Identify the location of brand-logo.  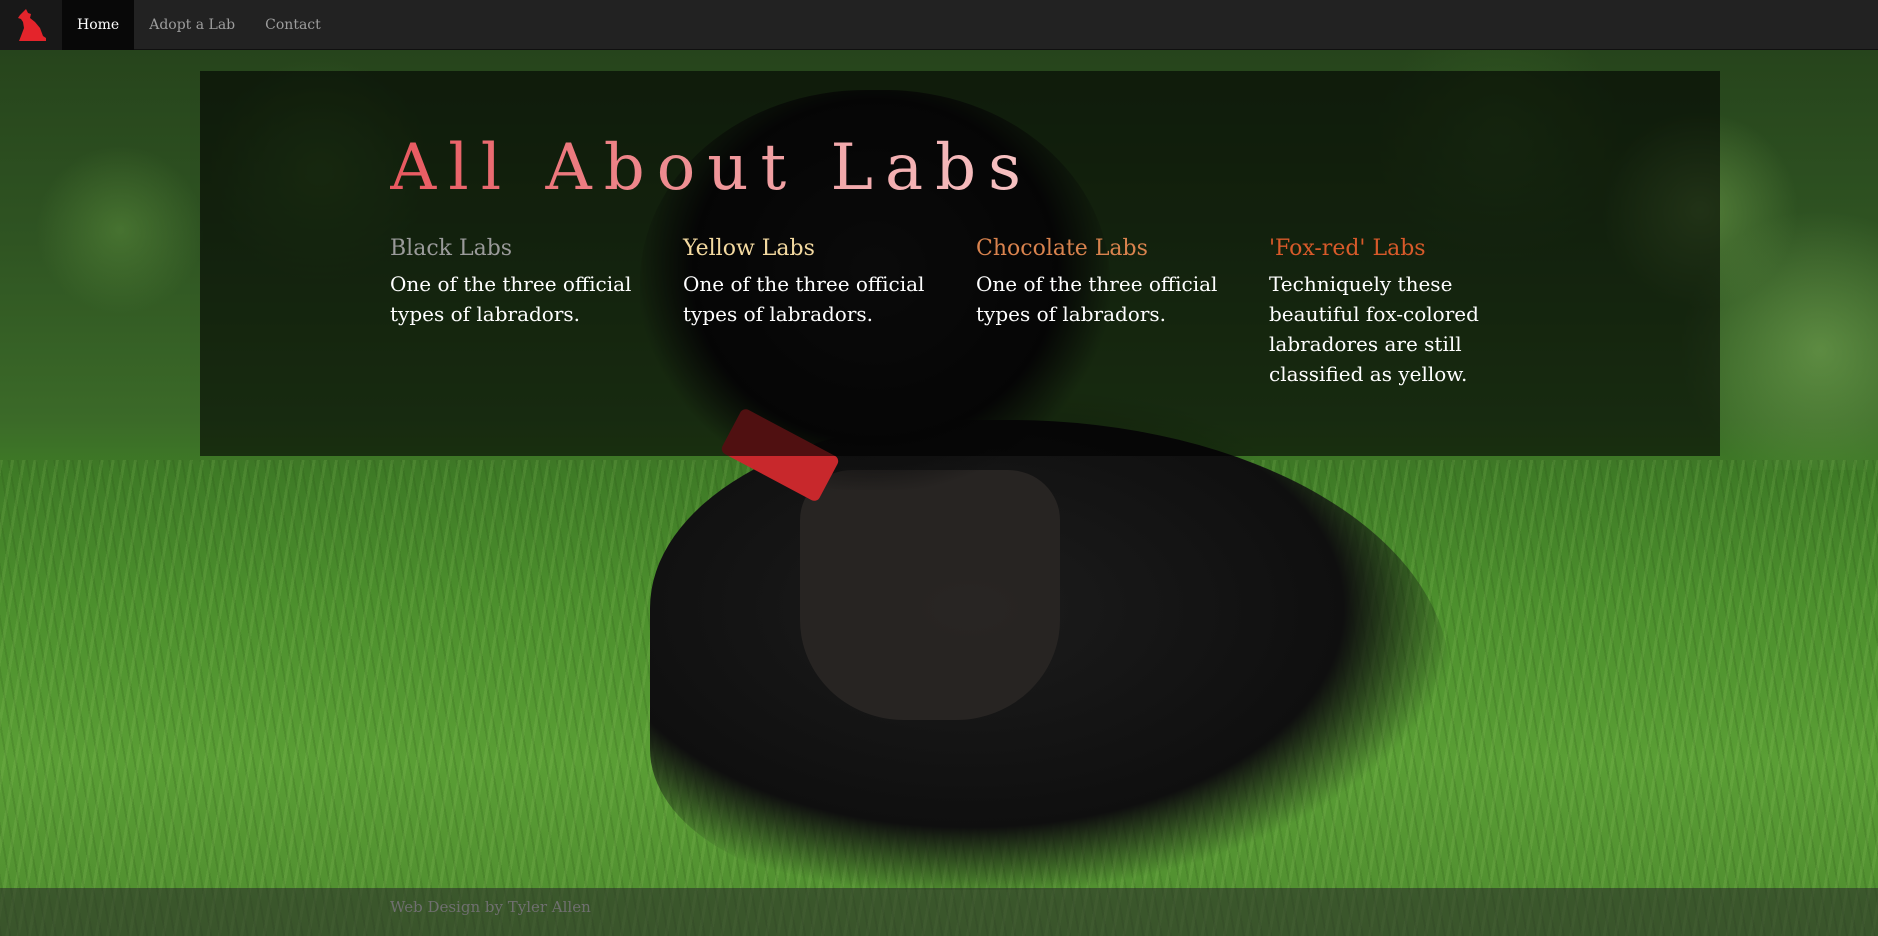
(31, 25).